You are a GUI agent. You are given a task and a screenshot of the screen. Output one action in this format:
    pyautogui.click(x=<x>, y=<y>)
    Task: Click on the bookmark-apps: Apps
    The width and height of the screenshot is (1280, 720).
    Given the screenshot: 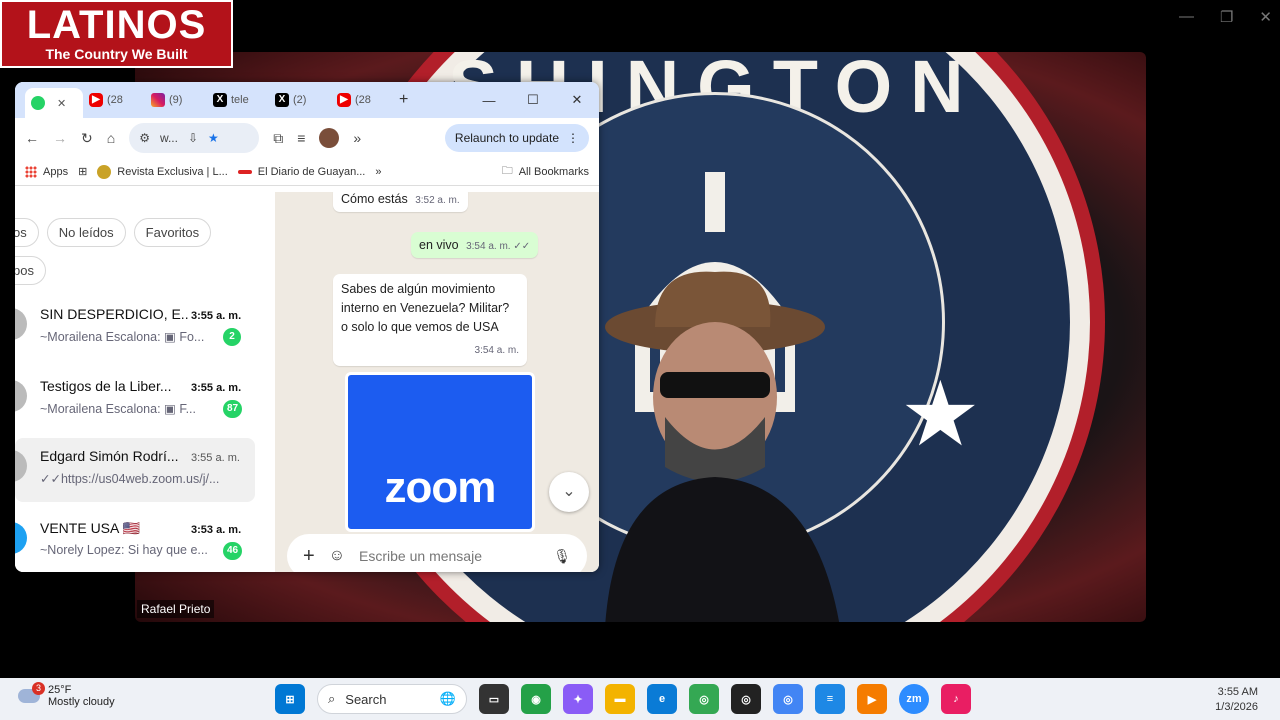 What is the action you would take?
    pyautogui.click(x=46, y=171)
    